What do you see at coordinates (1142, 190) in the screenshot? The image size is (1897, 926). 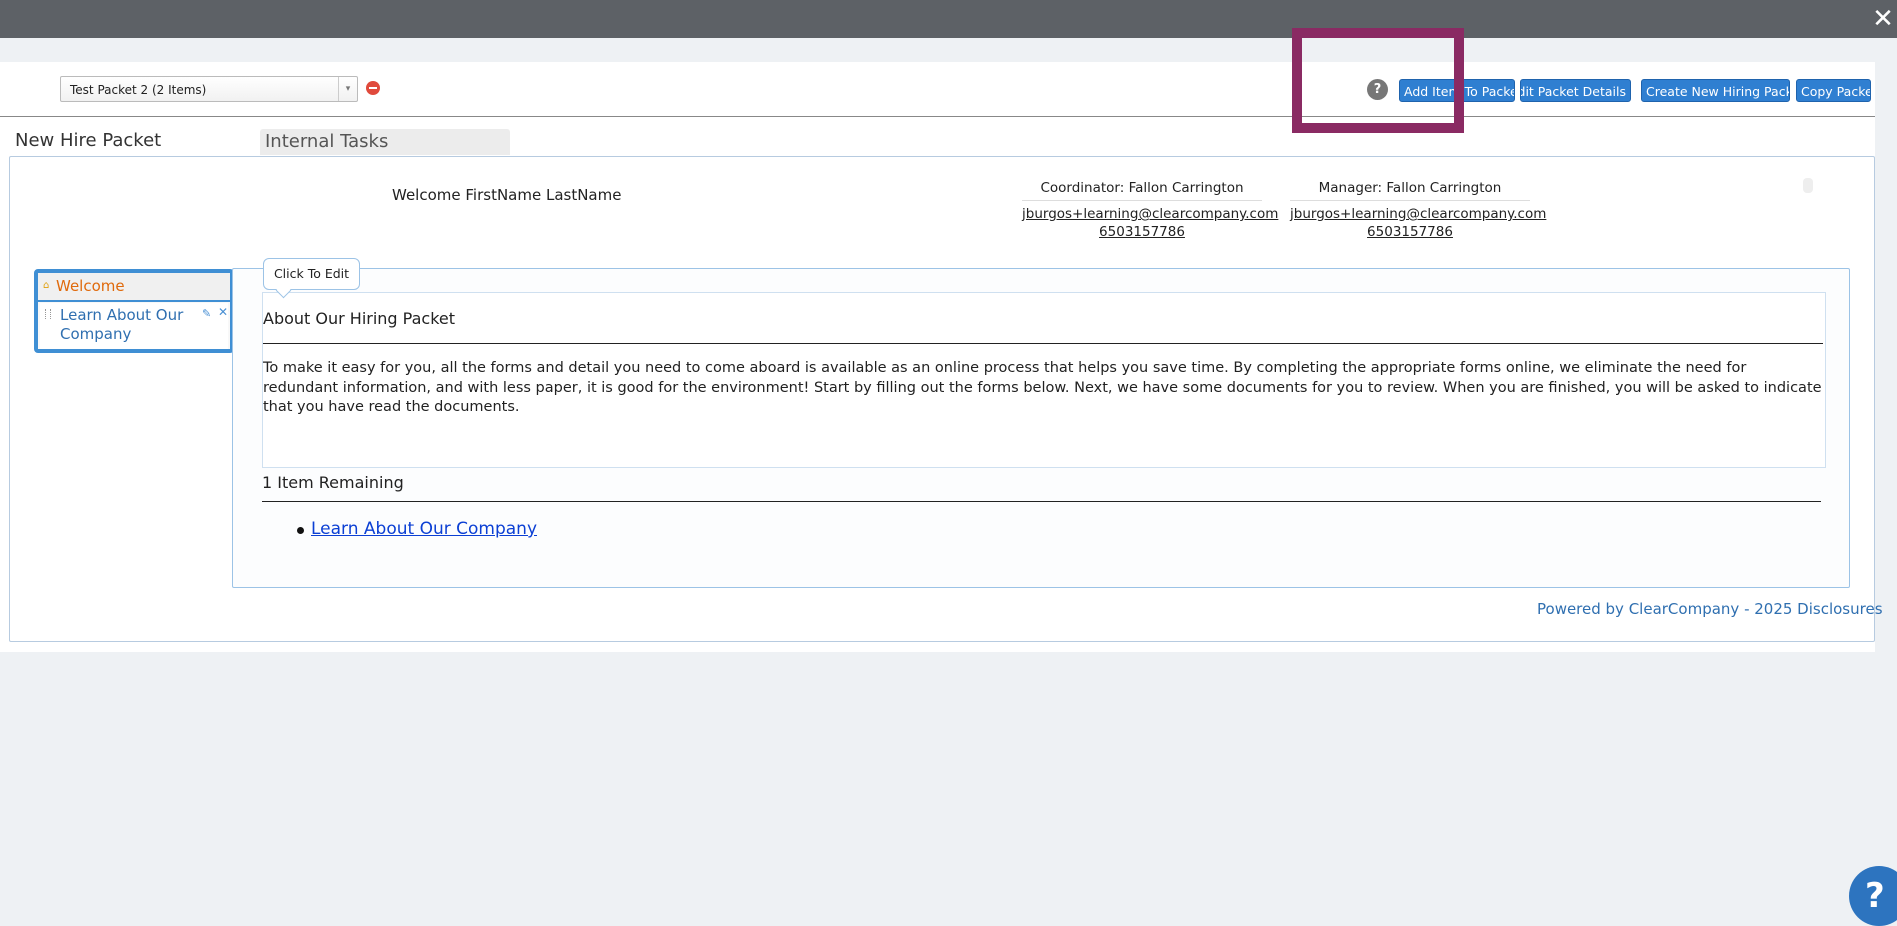 I see `coordinator-name: Coordinator: Fallon Carrington` at bounding box center [1142, 190].